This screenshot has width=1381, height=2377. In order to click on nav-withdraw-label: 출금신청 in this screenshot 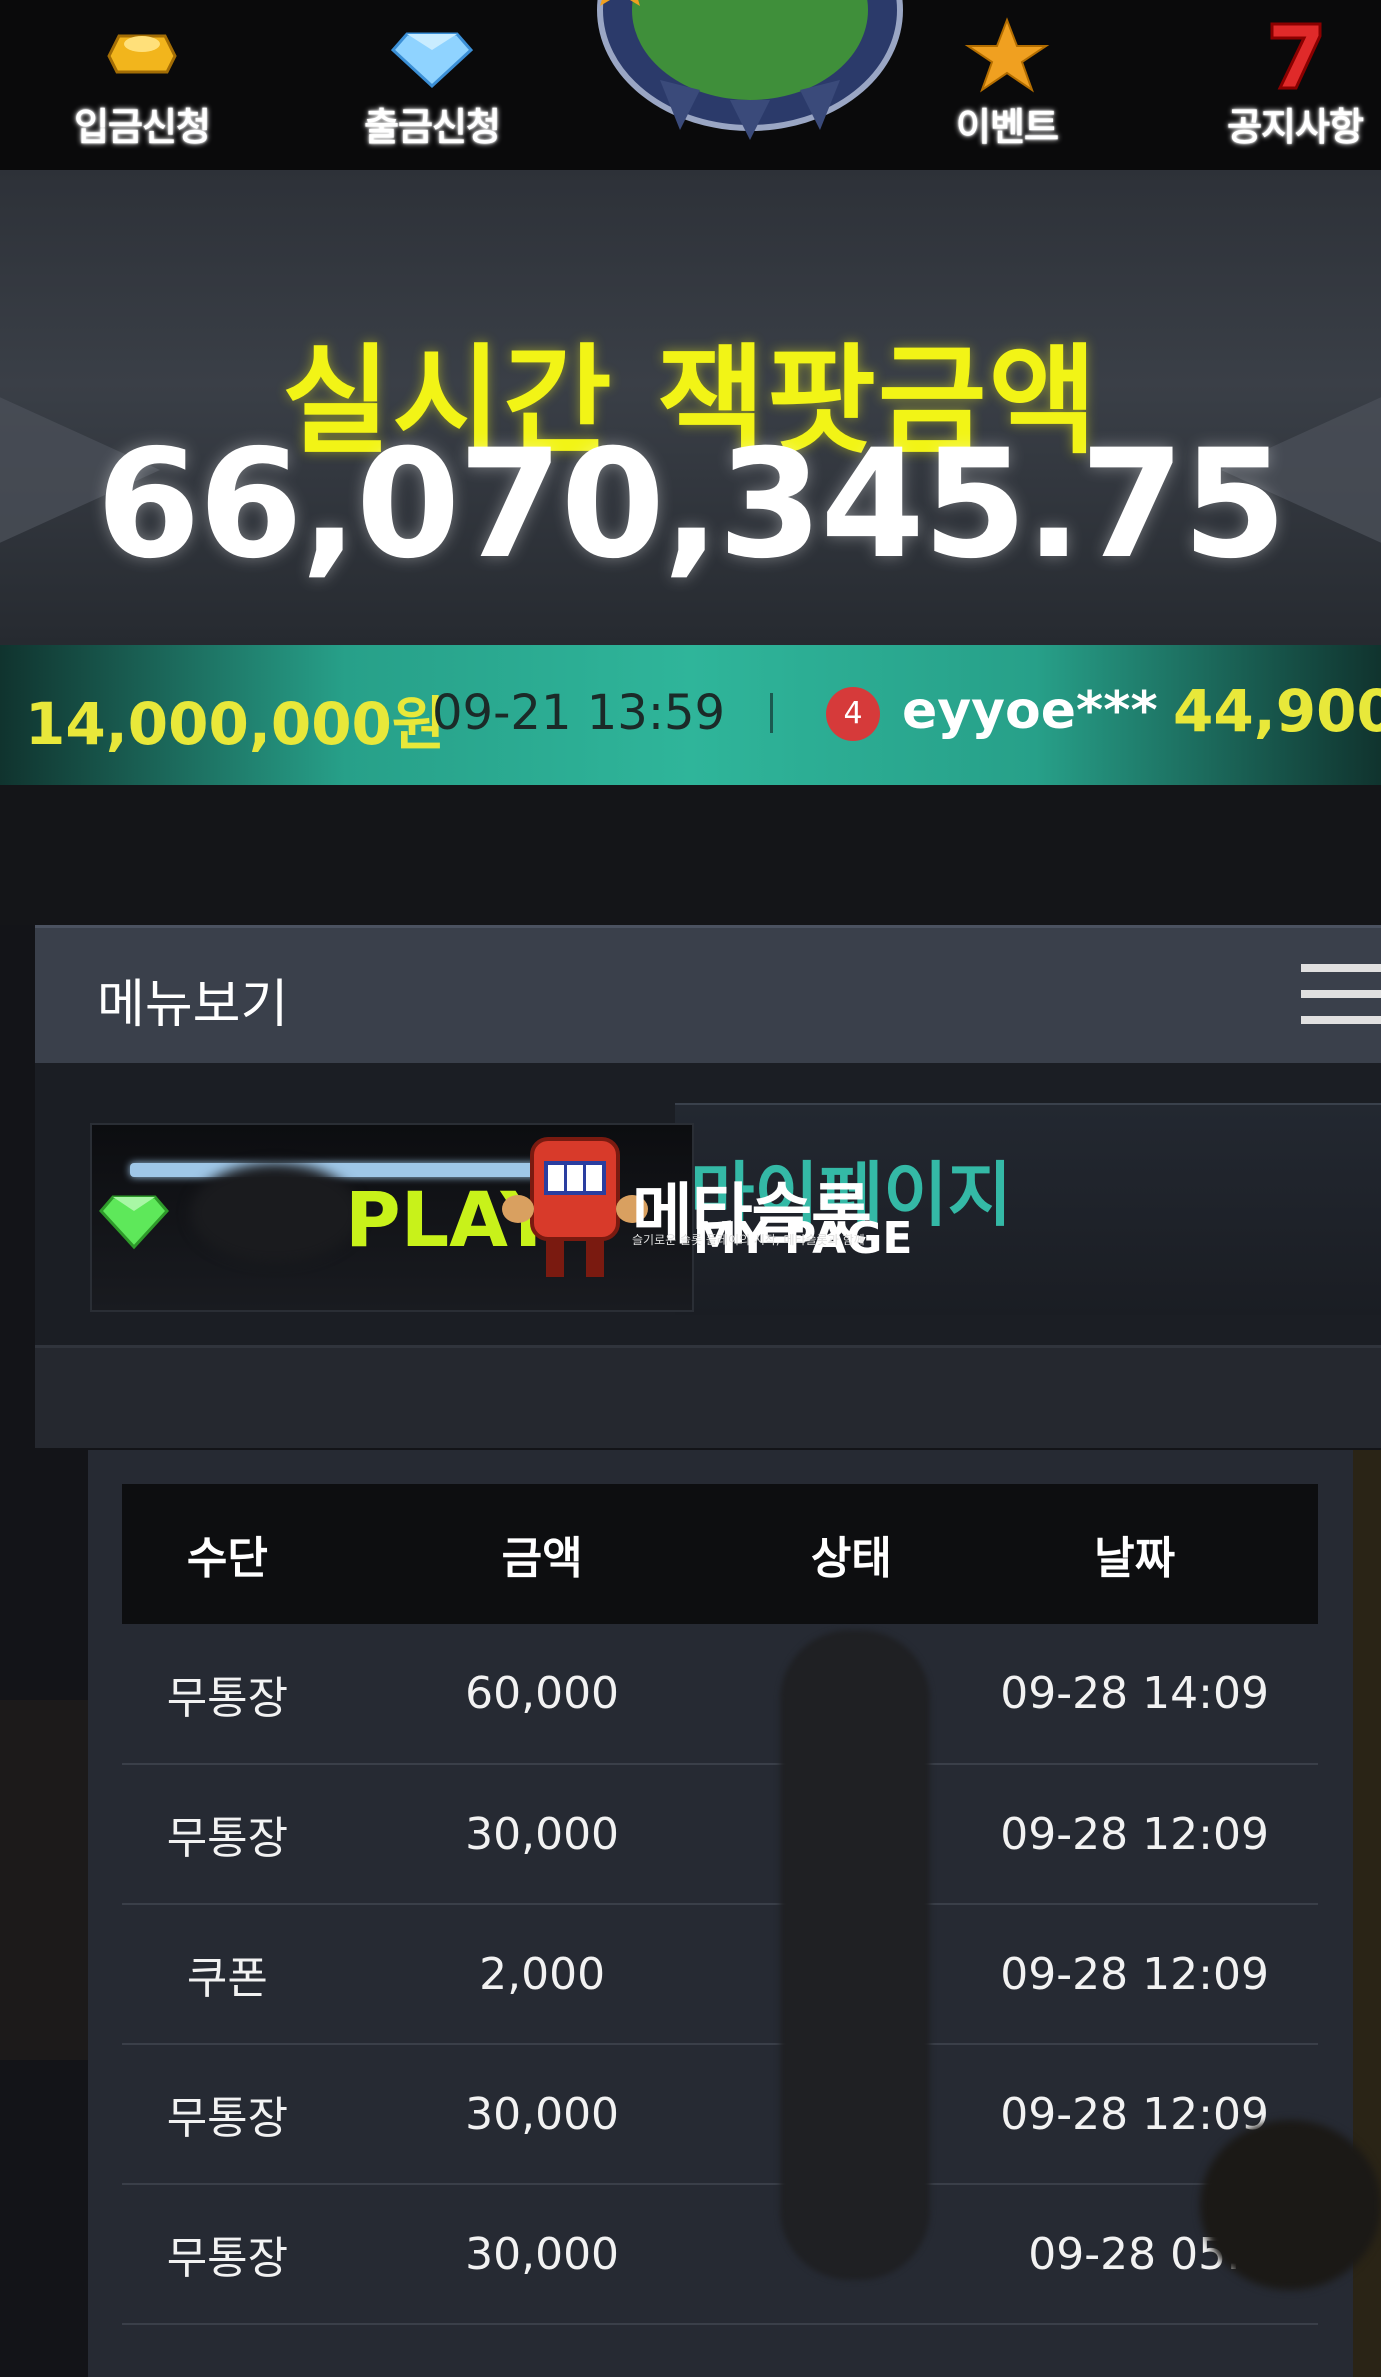, I will do `click(432, 127)`.